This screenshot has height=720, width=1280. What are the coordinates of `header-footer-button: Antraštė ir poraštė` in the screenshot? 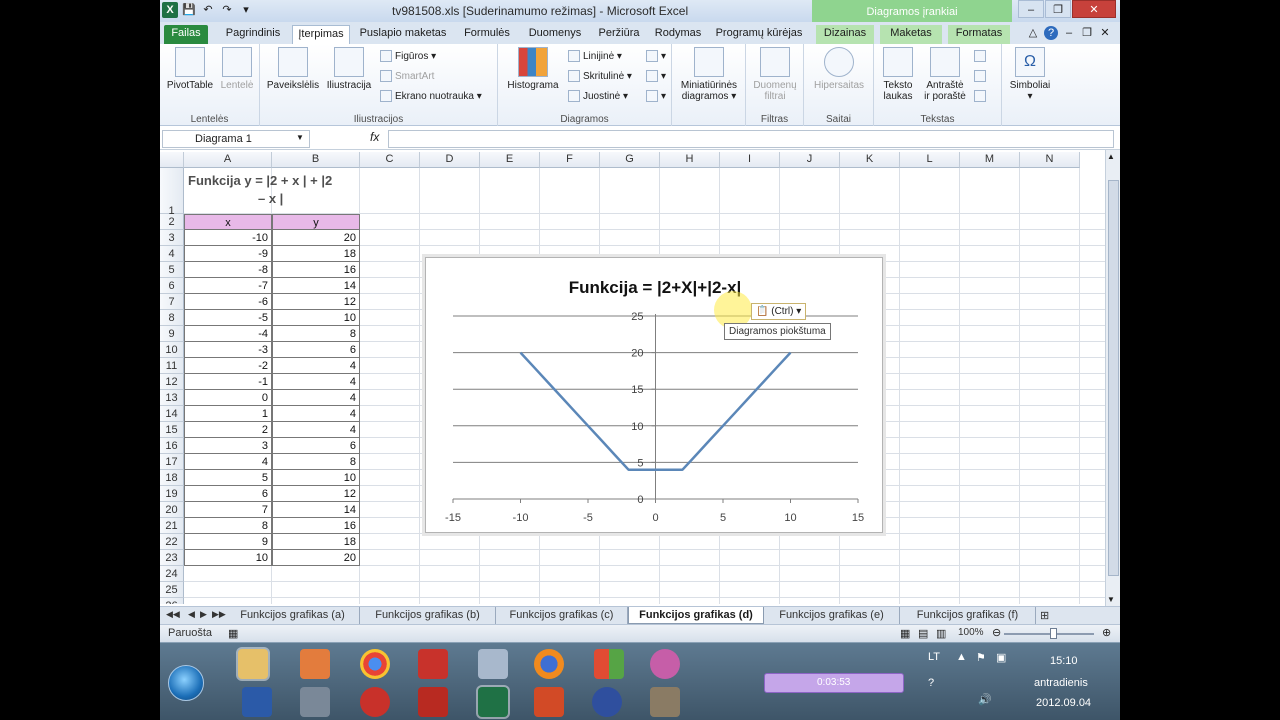 It's located at (945, 74).